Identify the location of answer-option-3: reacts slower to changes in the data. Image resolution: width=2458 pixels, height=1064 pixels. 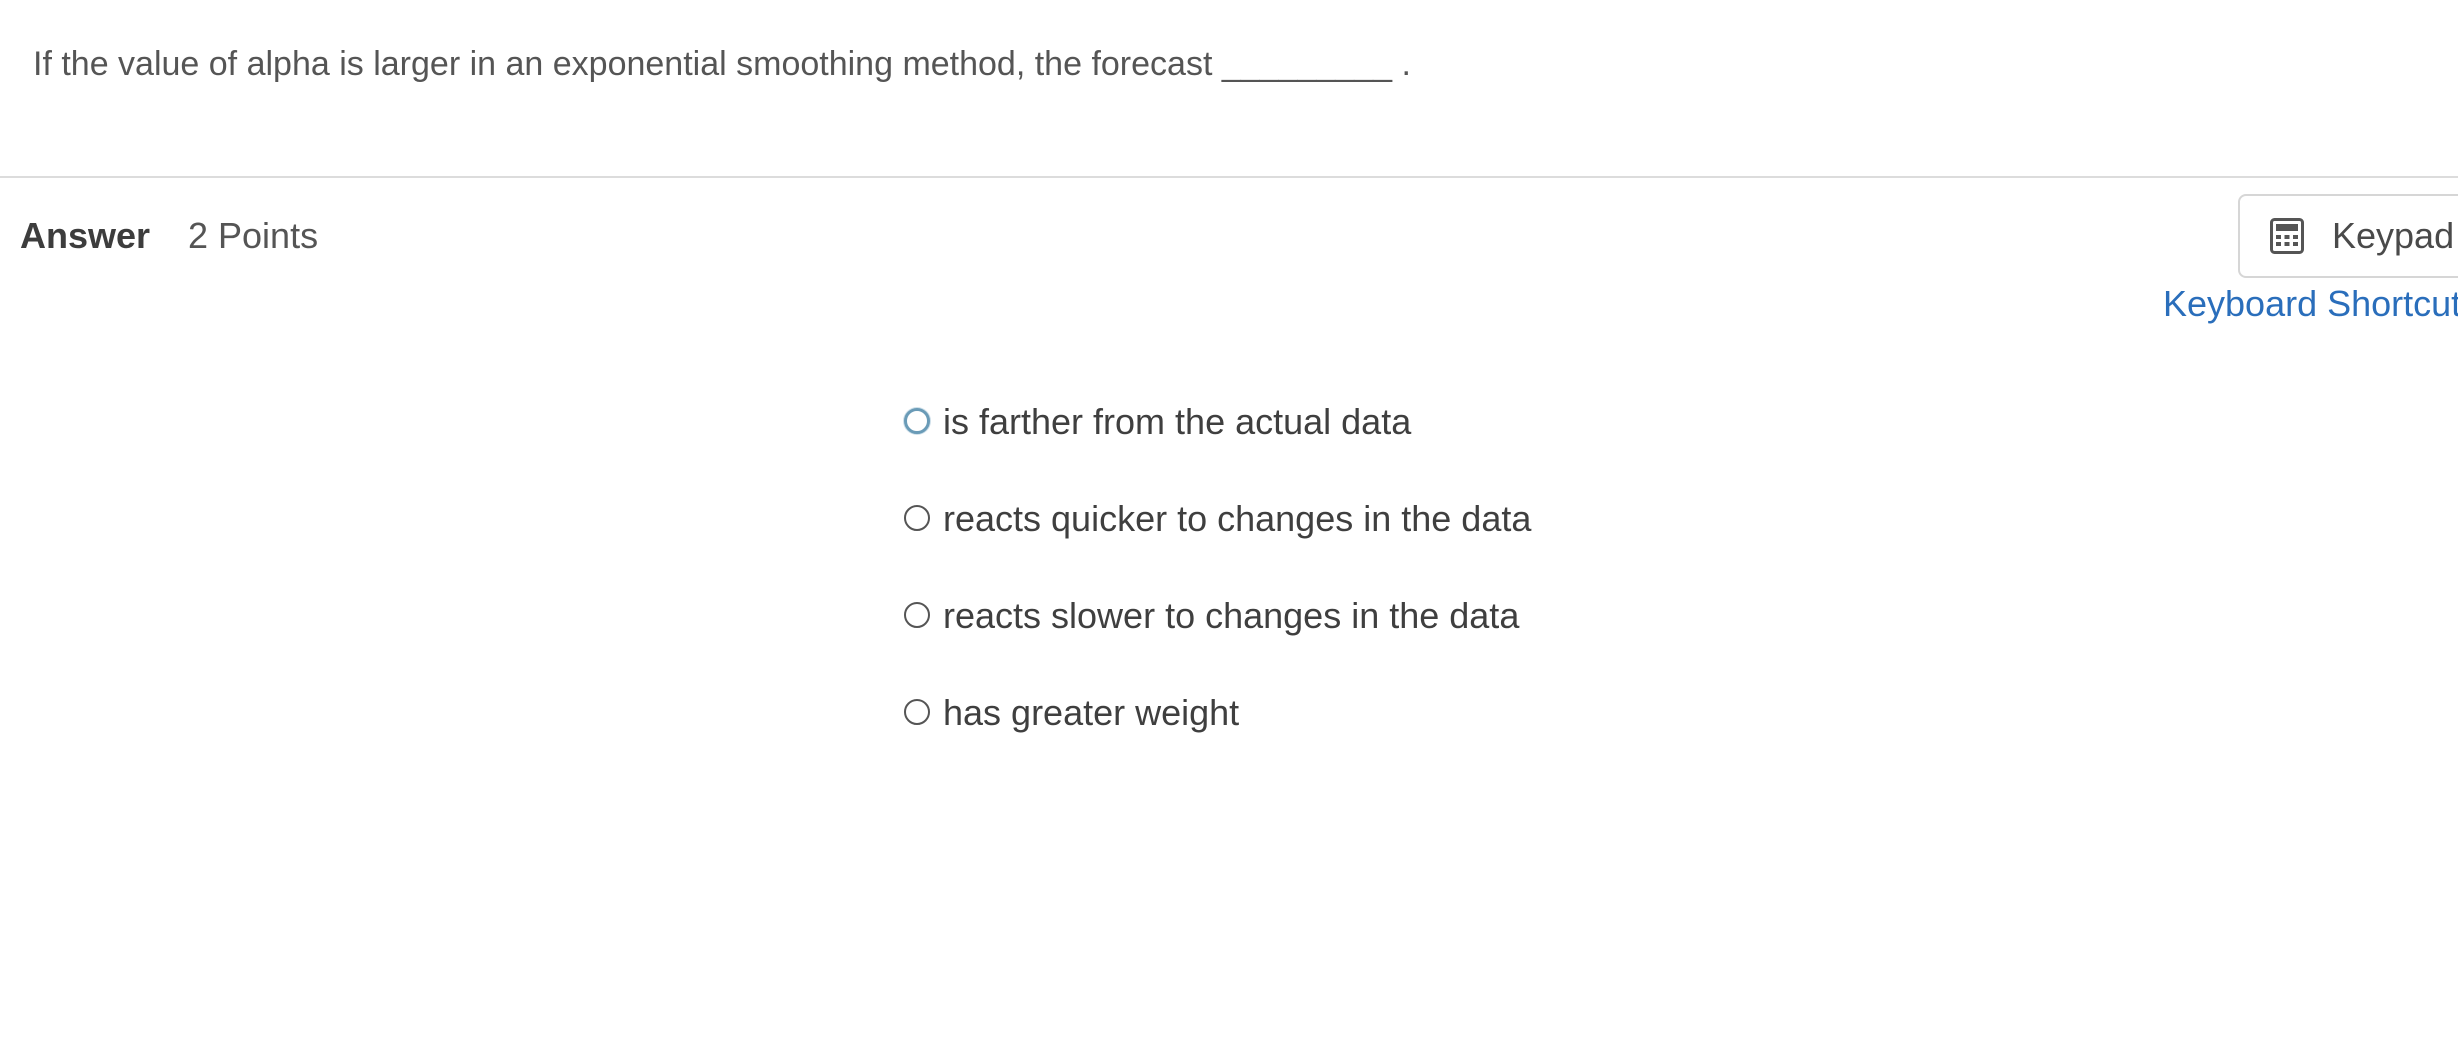
(1217, 640).